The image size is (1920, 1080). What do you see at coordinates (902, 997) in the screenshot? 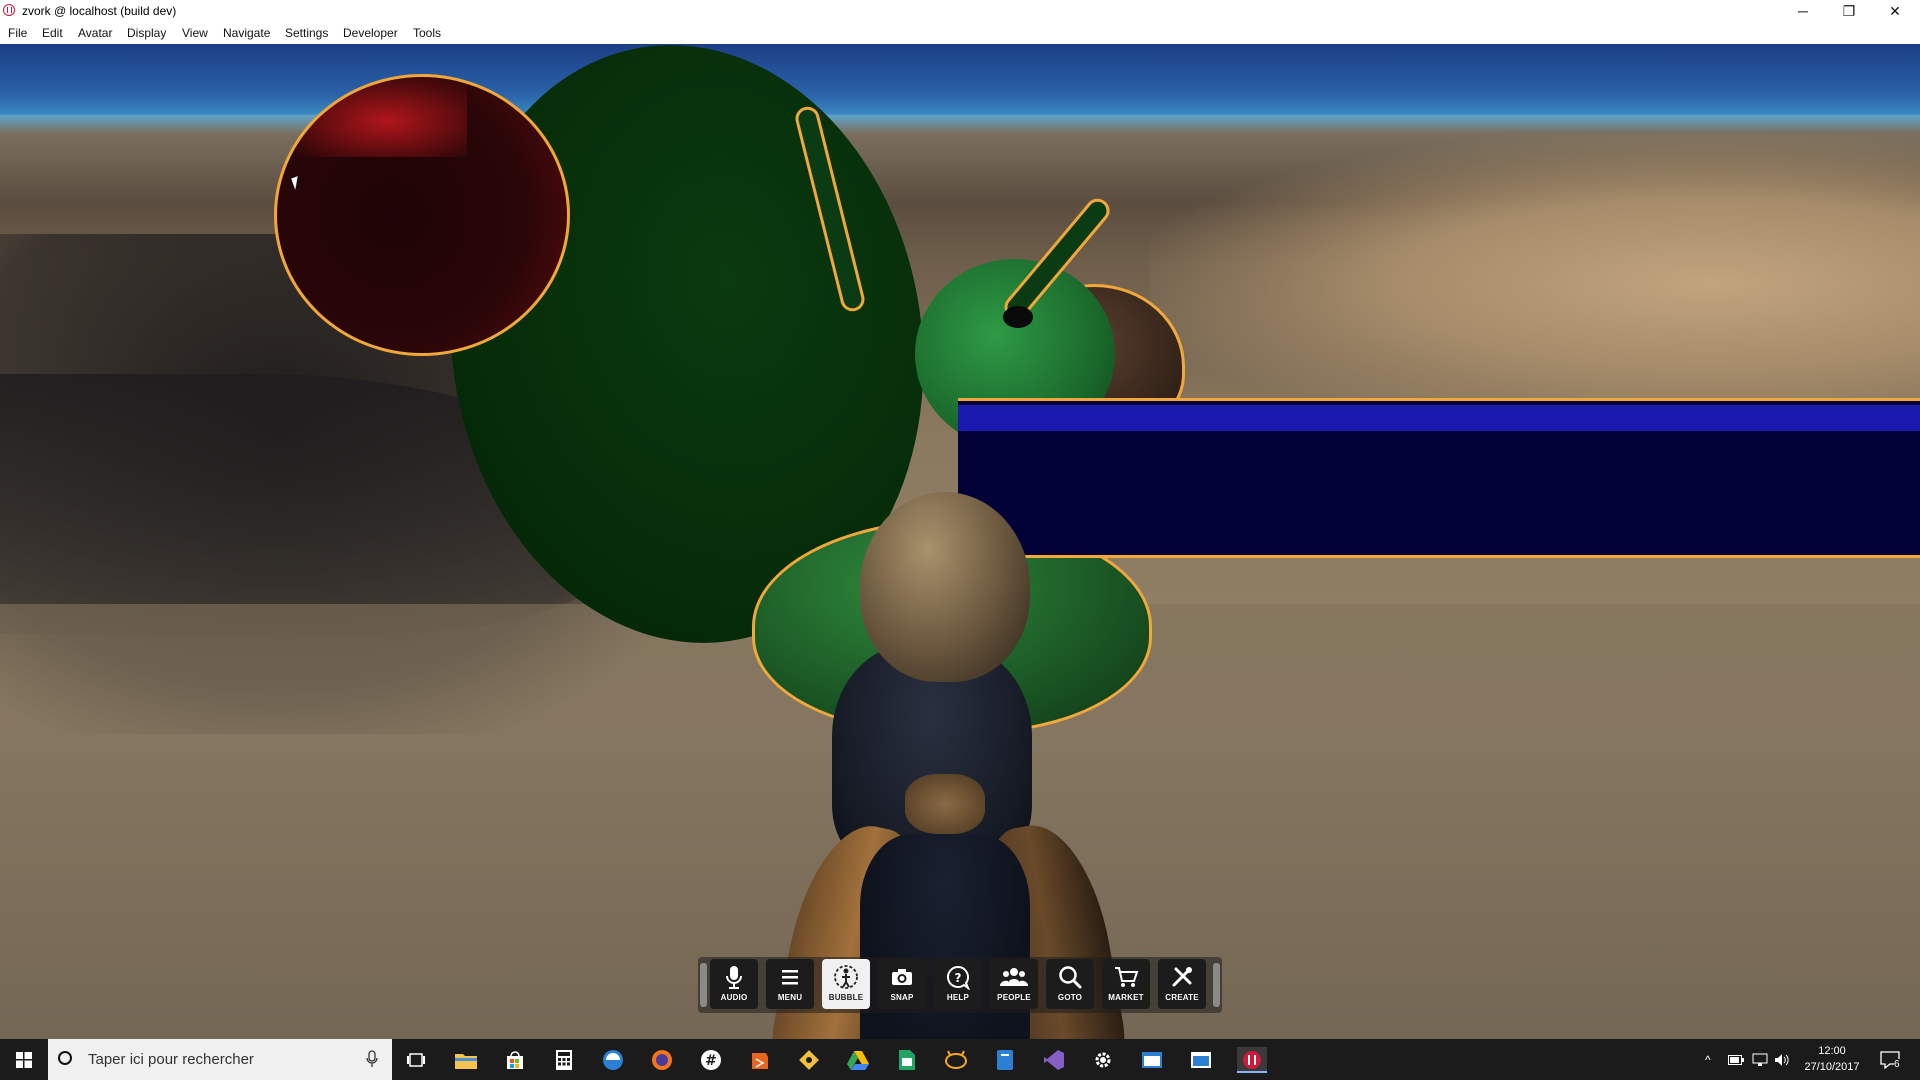
I see `snap-label: SNAP` at bounding box center [902, 997].